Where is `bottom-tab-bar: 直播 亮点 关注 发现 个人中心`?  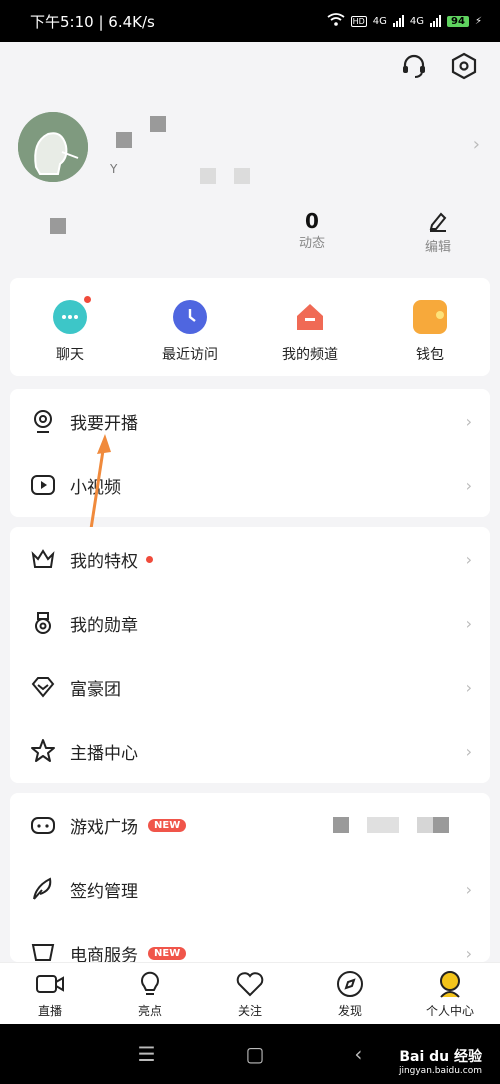 bottom-tab-bar: 直播 亮点 关注 发现 个人中心 is located at coordinates (250, 993).